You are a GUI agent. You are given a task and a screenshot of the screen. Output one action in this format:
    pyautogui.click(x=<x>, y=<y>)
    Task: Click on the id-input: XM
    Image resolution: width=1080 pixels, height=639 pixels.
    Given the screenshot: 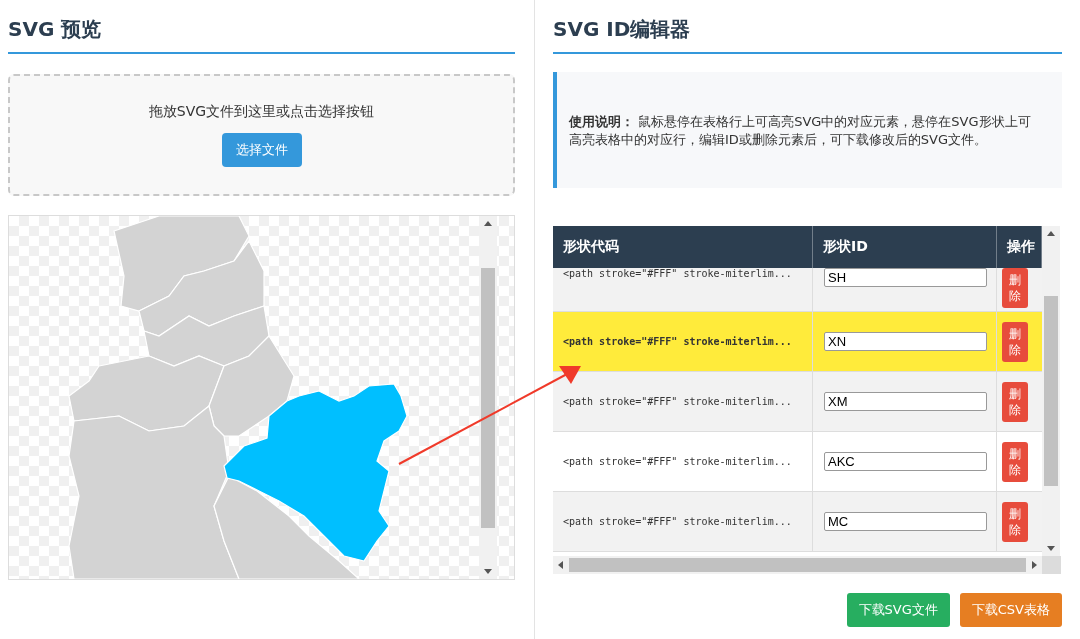 What is the action you would take?
    pyautogui.click(x=905, y=401)
    